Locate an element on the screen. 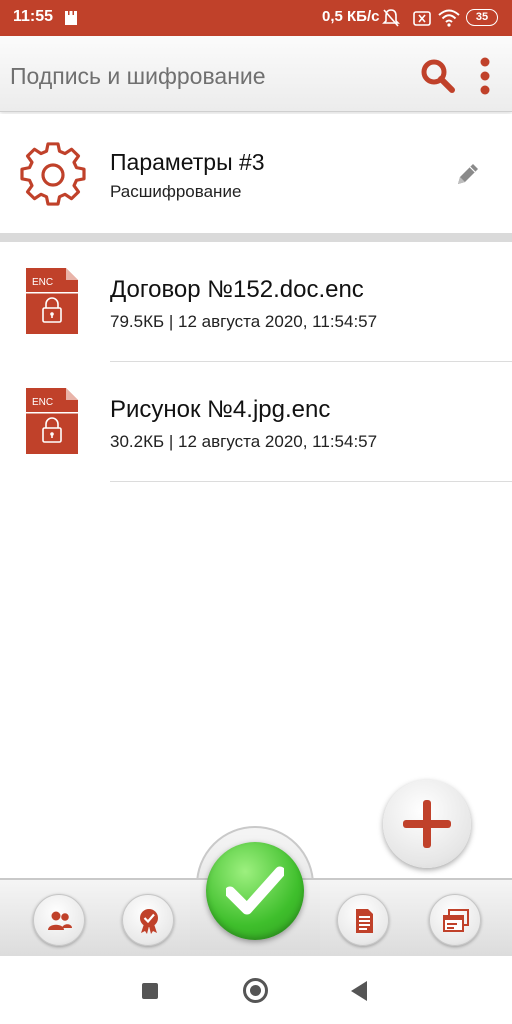 The width and height of the screenshot is (512, 1024). home-icon is located at coordinates (255, 990).